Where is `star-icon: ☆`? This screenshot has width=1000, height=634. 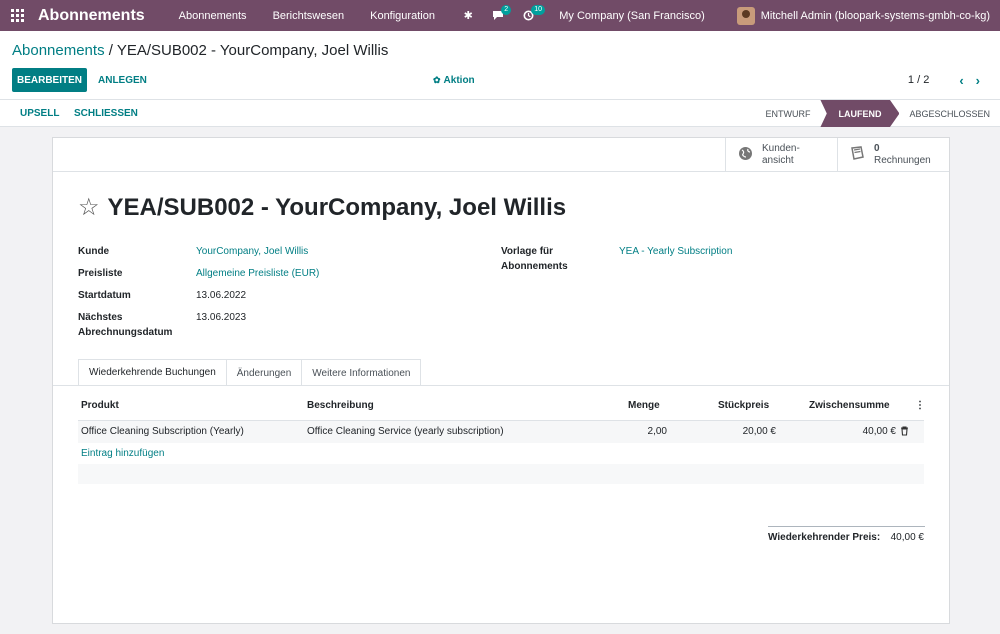 star-icon: ☆ is located at coordinates (89, 207).